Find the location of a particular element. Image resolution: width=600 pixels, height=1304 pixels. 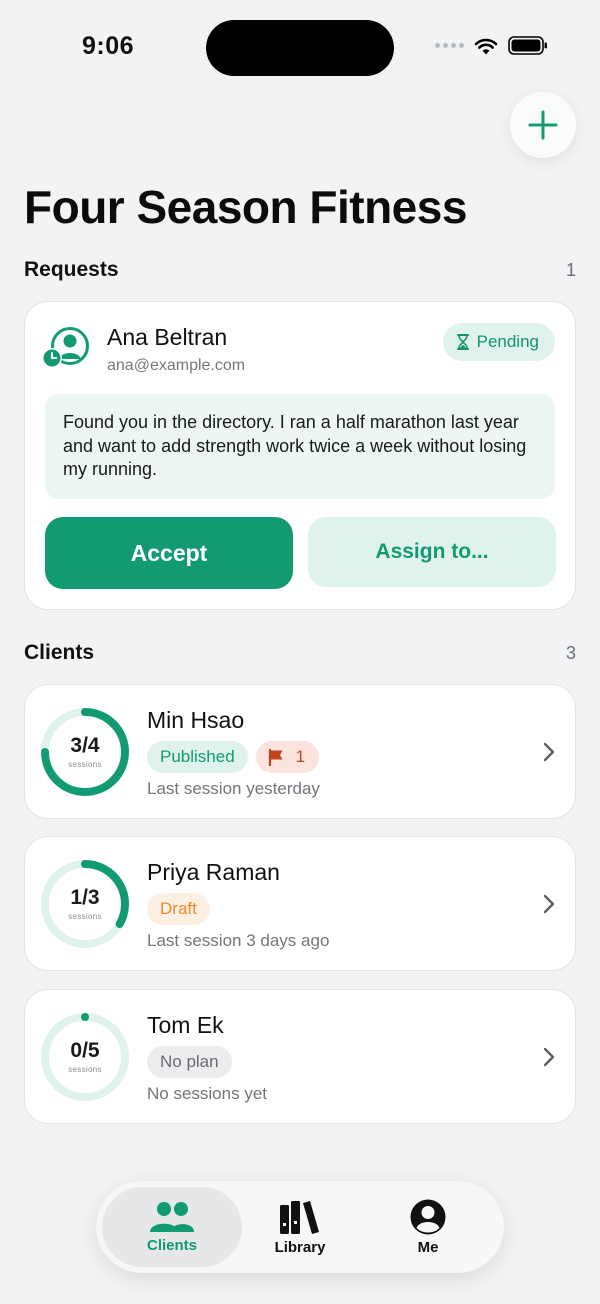

accept-button: Accept is located at coordinates (169, 553).